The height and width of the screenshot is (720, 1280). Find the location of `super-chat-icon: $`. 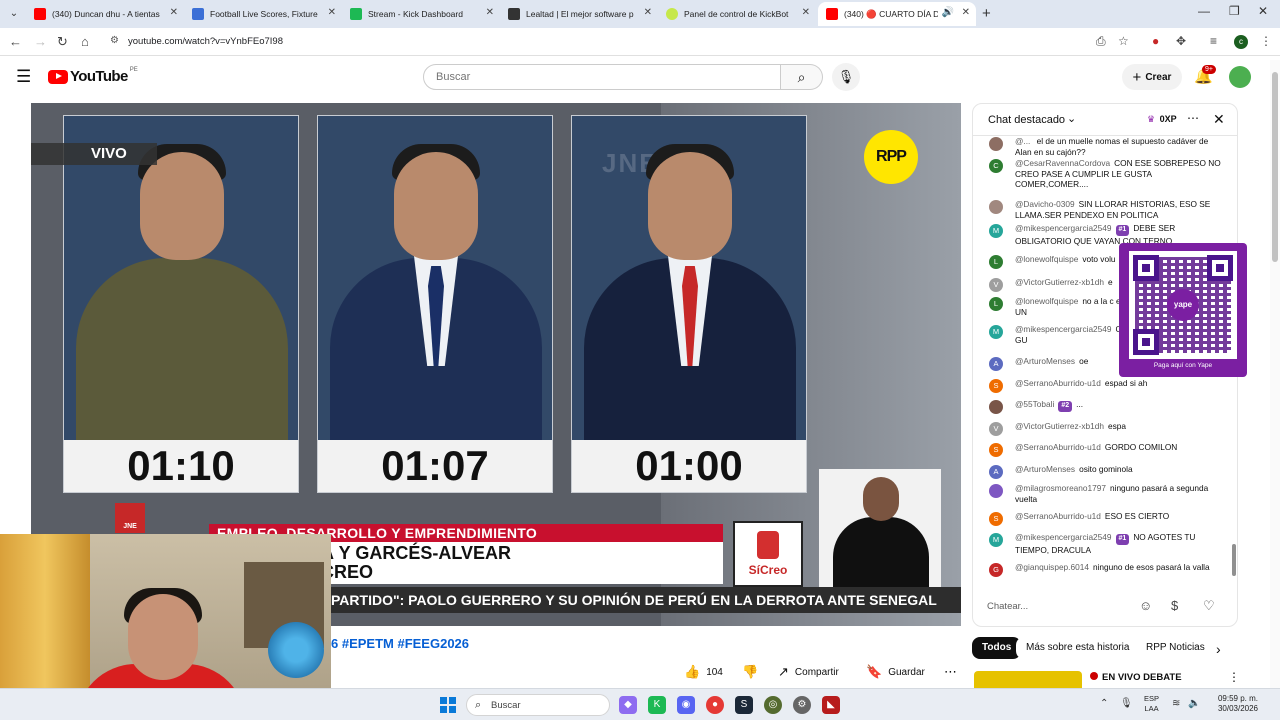

super-chat-icon: $ is located at coordinates (1174, 605).